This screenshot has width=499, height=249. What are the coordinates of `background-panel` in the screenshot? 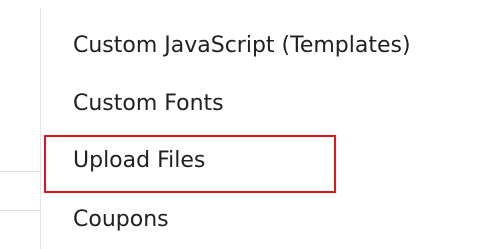 It's located at (20, 124).